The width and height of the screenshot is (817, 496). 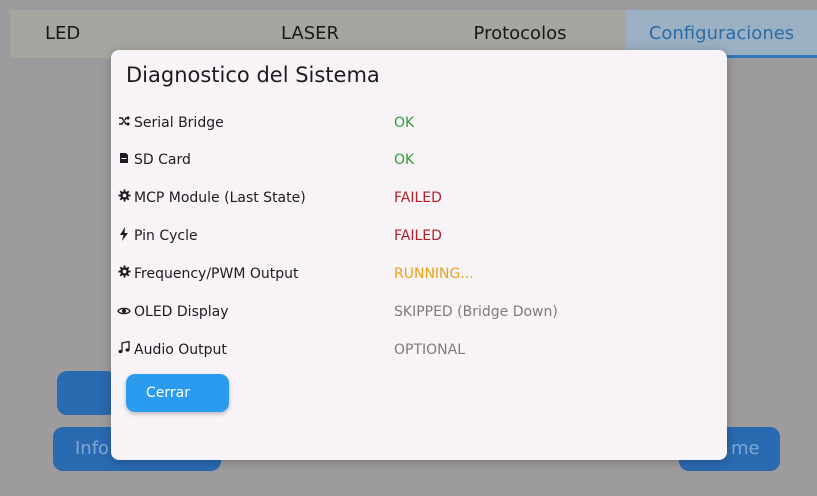 What do you see at coordinates (476, 312) in the screenshot?
I see `diagnostic-status: SKIPPED (Bridge Down)` at bounding box center [476, 312].